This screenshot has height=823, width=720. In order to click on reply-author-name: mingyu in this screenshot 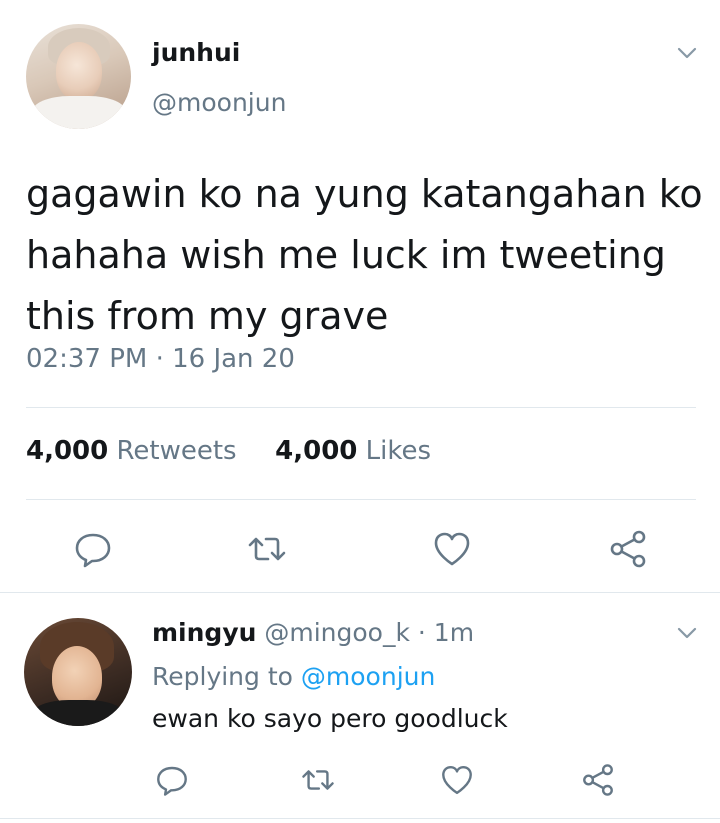, I will do `click(204, 632)`.